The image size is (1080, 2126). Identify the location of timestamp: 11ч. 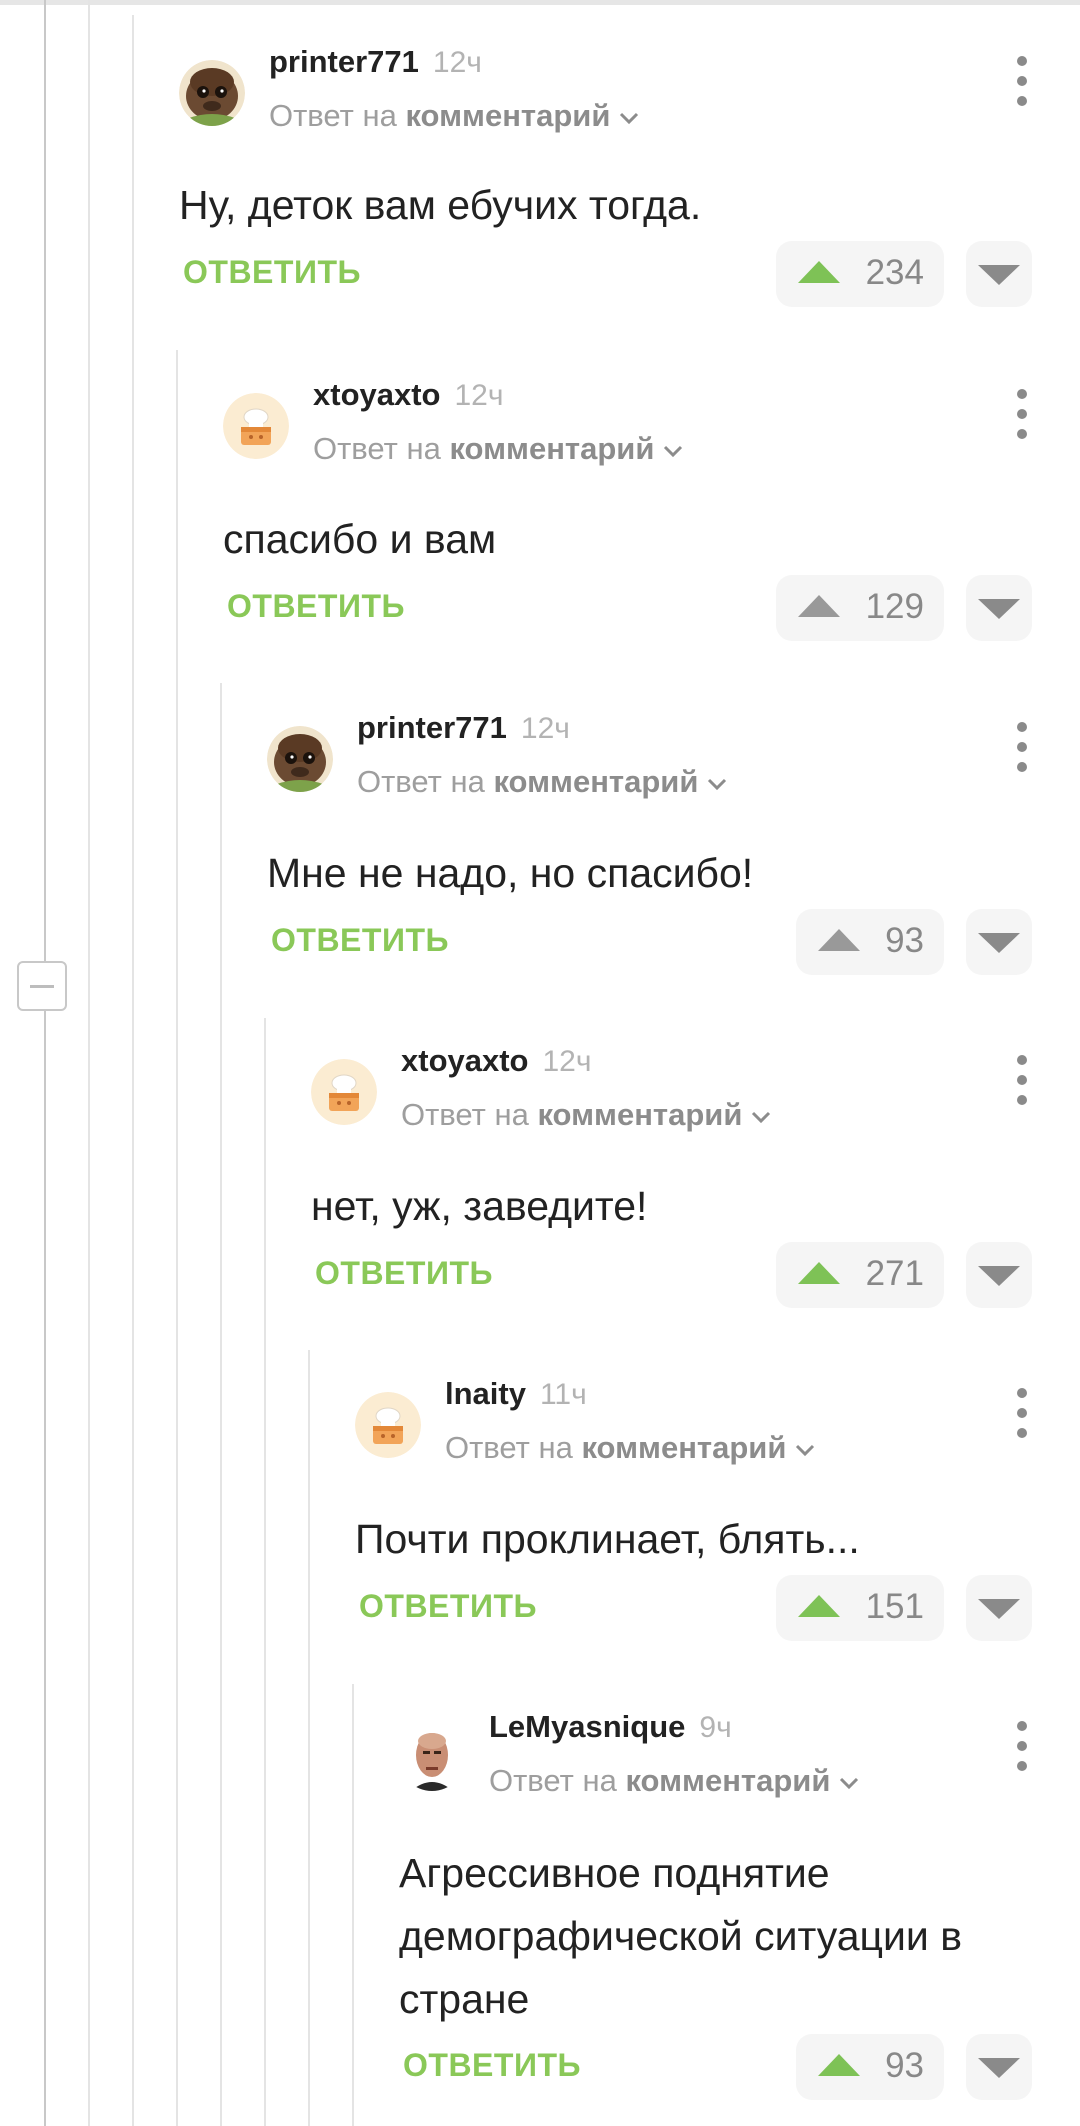
(563, 1394).